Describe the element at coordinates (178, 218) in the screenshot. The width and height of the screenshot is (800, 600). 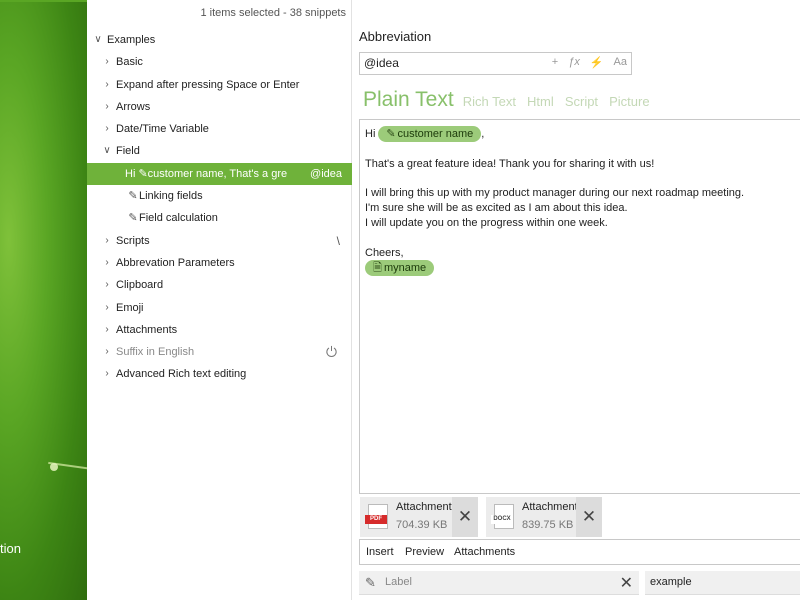
I see `tree-item-label: Field calculation` at that location.